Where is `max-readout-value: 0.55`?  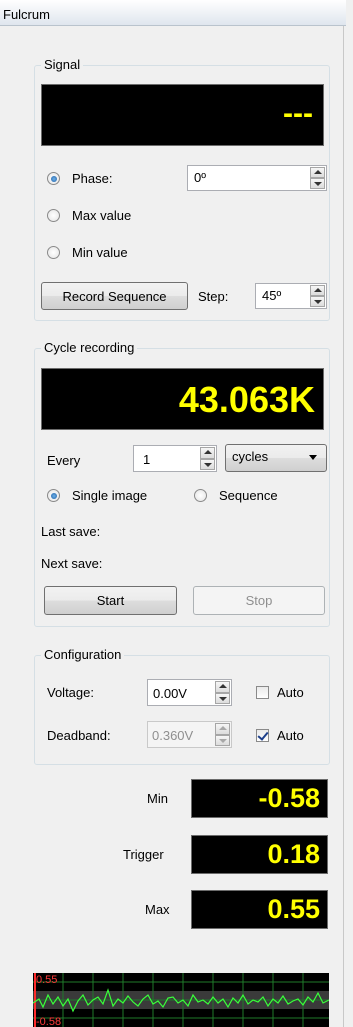 max-readout-value: 0.55 is located at coordinates (293, 909).